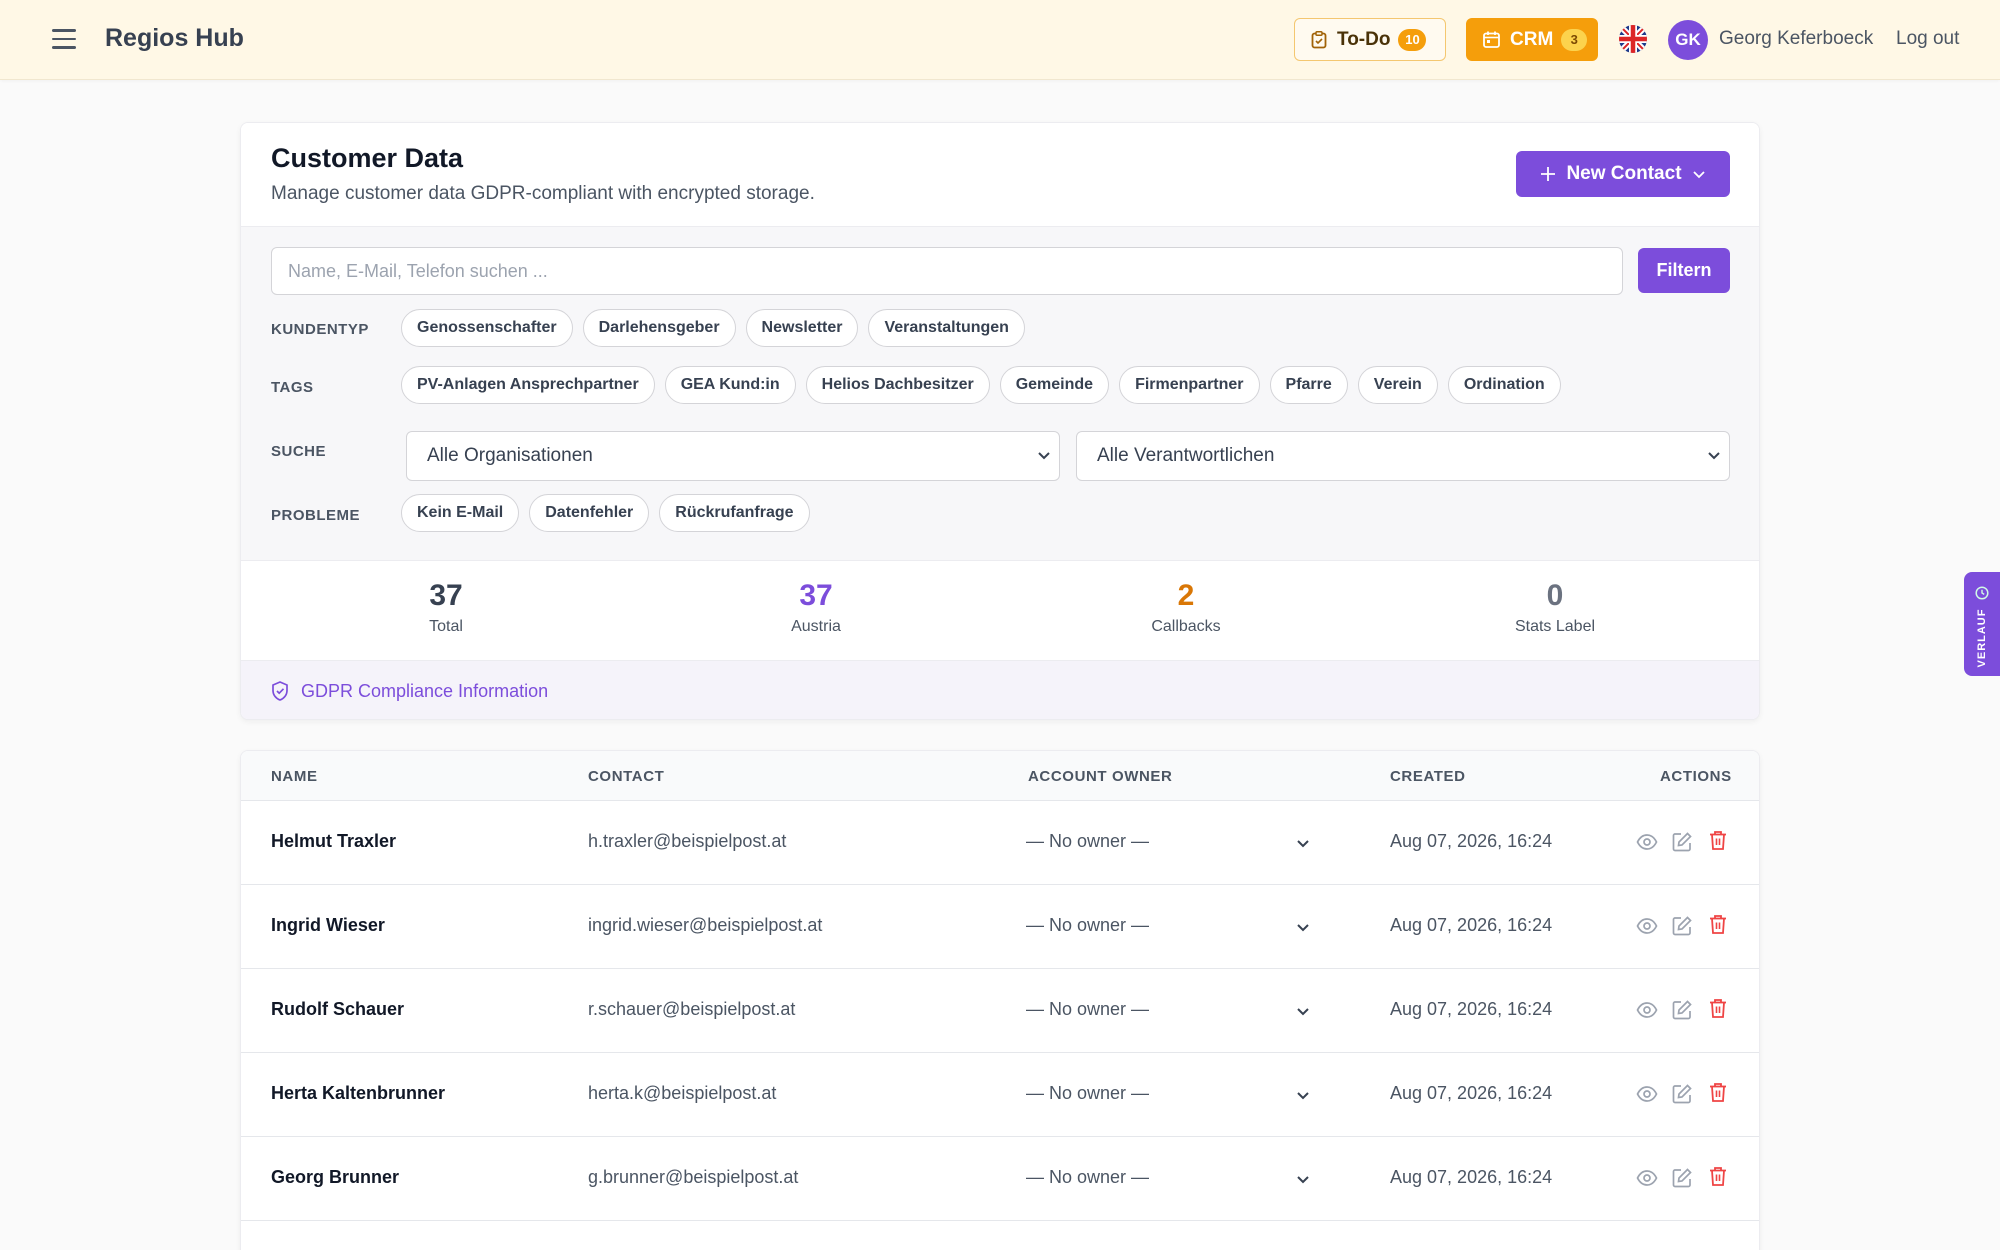 The image size is (2000, 1250). What do you see at coordinates (1370, 39) in the screenshot?
I see `todo-button: To-Do 10` at bounding box center [1370, 39].